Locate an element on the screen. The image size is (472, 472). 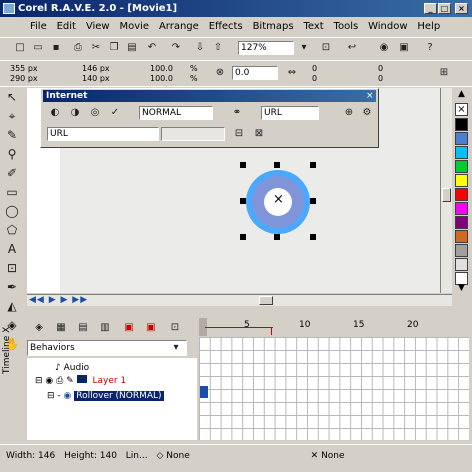
behaviors-dropdown-arrow-icon: ▾ is located at coordinates (176, 348).